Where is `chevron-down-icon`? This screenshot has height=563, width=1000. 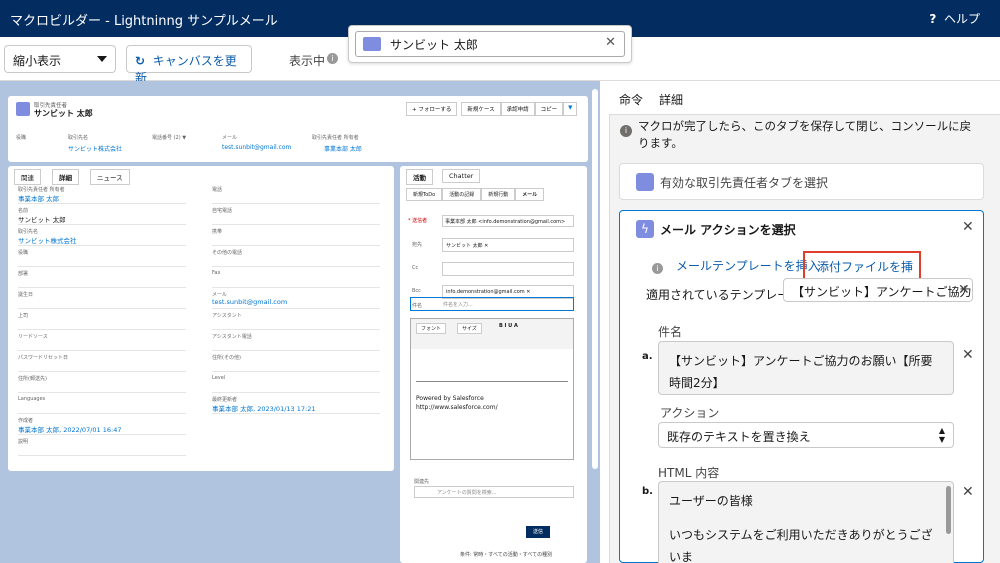 chevron-down-icon is located at coordinates (102, 59).